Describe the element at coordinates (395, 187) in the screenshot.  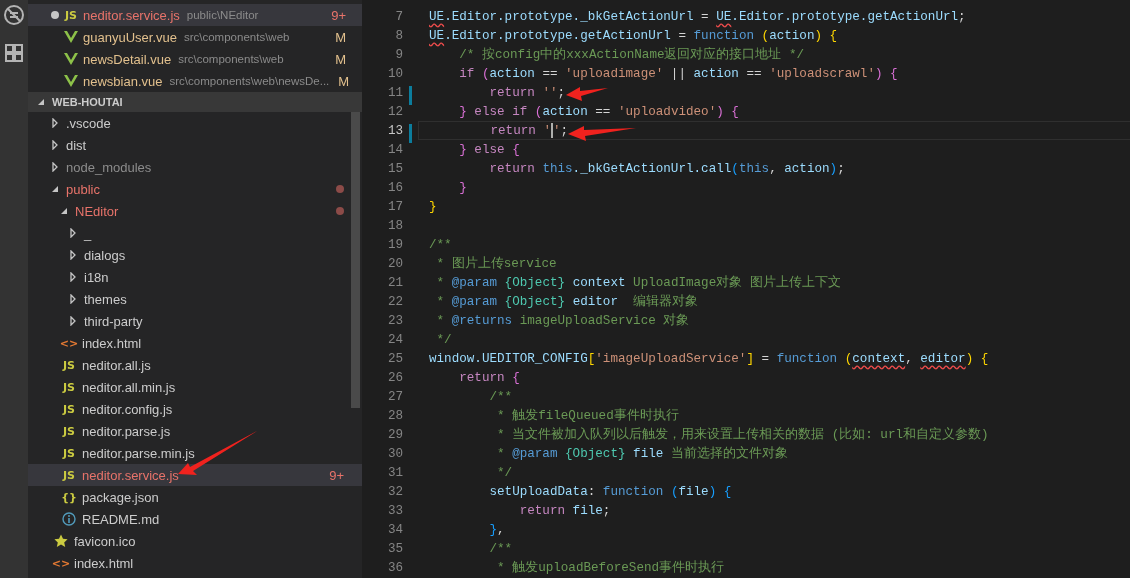
I see `line-number: 16` at that location.